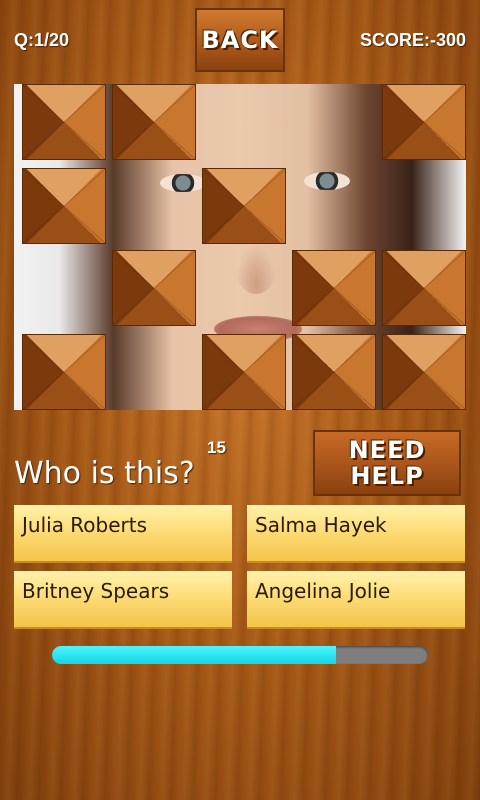 The height and width of the screenshot is (800, 480). I want to click on countdown-timer: 15, so click(216, 447).